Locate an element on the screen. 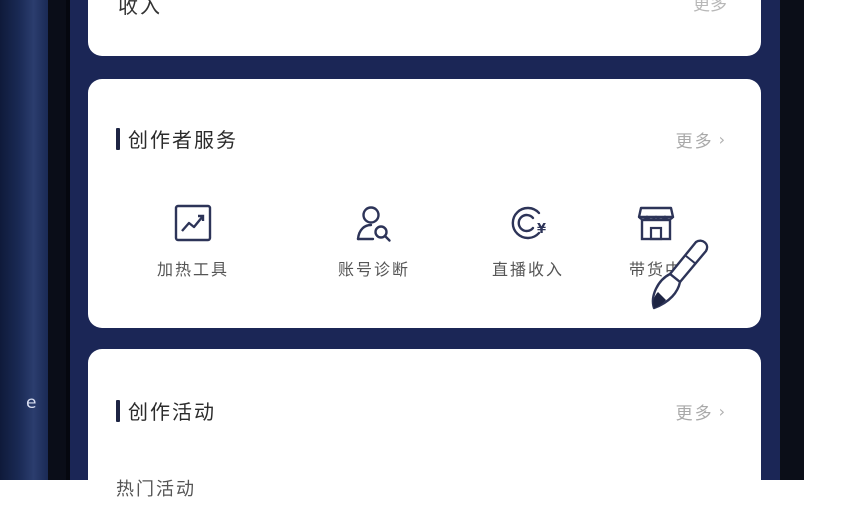  phone-bezel-right is located at coordinates (792, 240).